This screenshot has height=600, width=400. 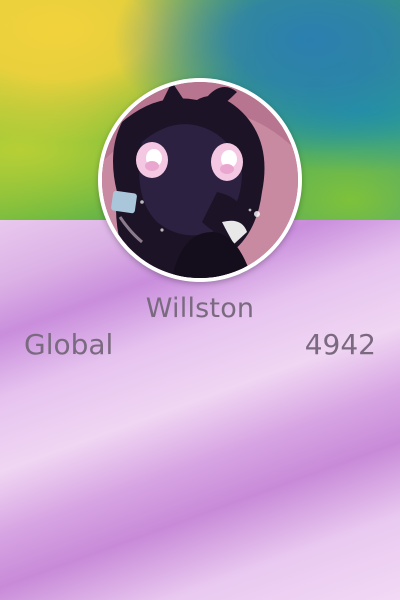 I want to click on stat-value-global: 4942, so click(x=340, y=344).